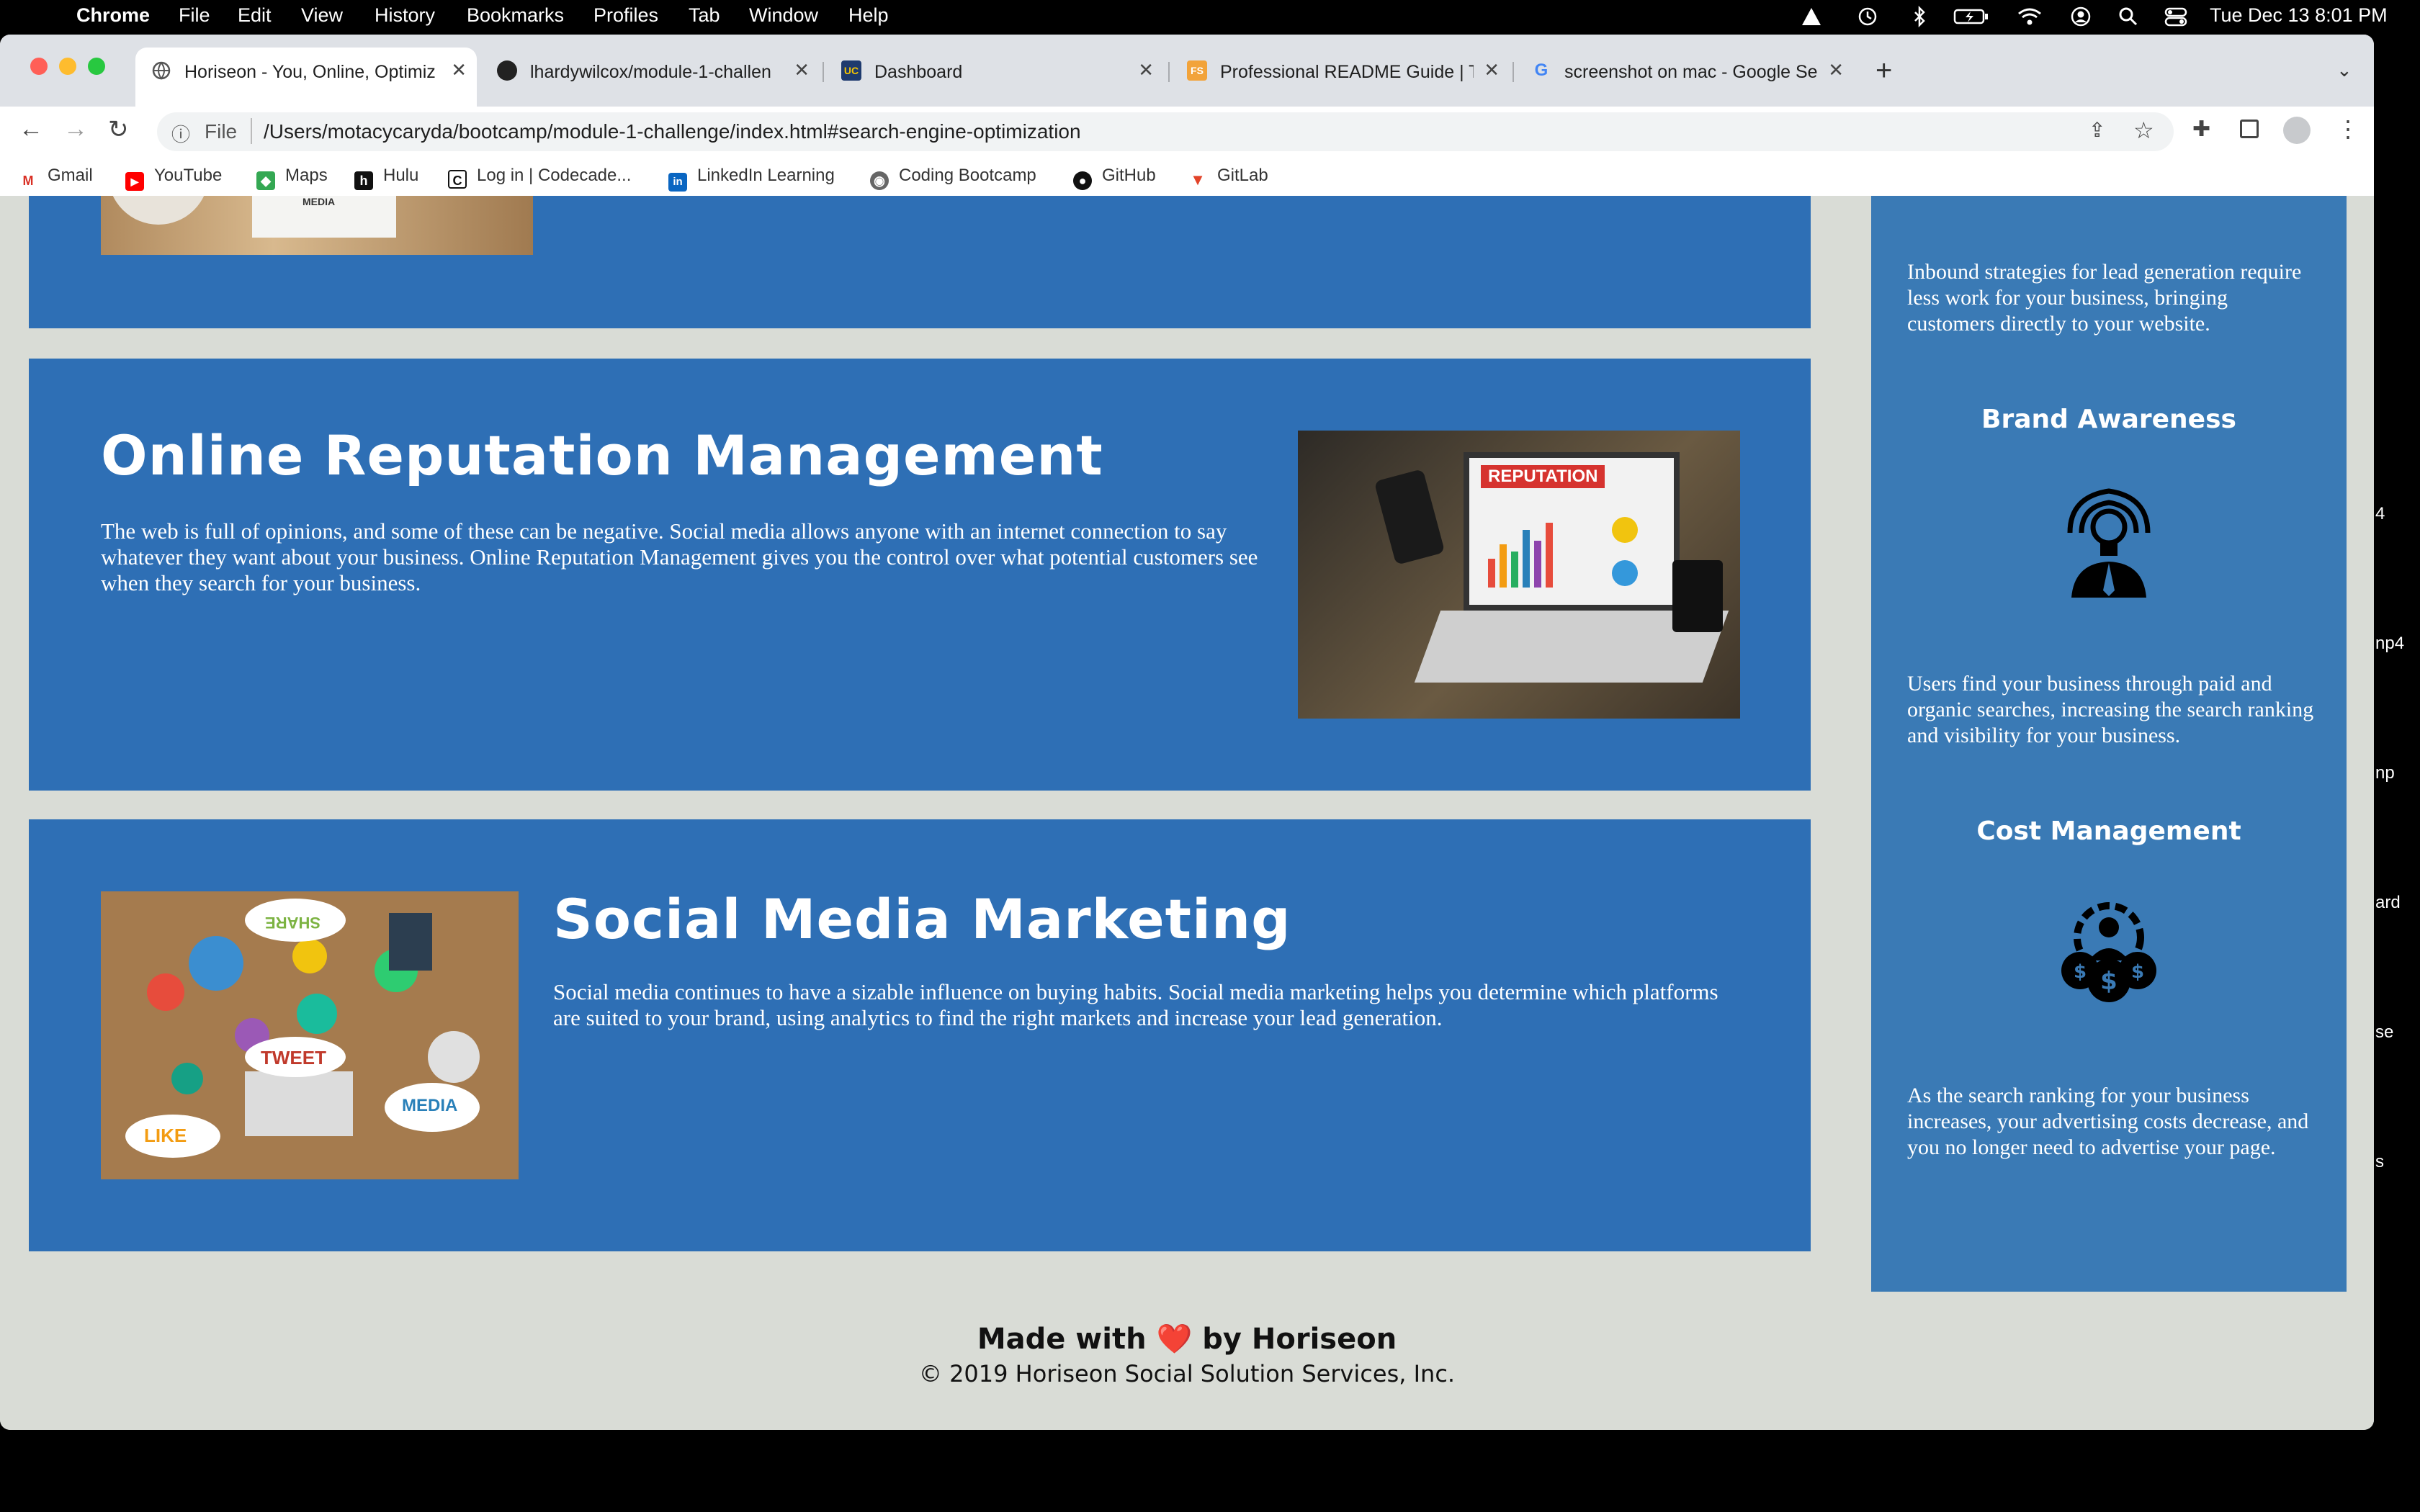  Describe the element at coordinates (119, 129) in the screenshot. I see `reload-icon: ↻` at that location.